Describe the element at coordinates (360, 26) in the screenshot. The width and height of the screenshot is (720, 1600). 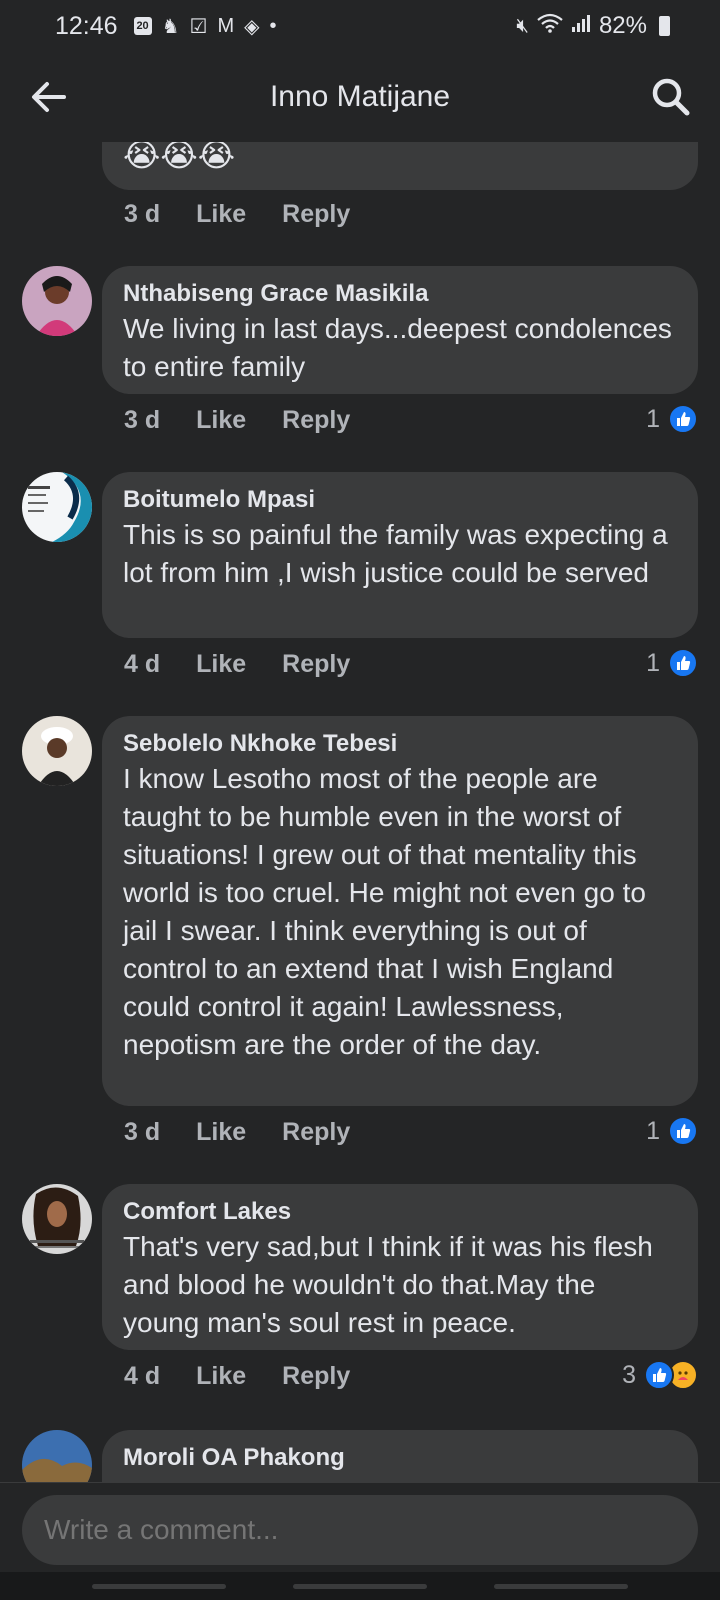
I see `status-bar: 12:46 20 ♞ ☑ M ◈ • 🔇︎ 82%` at that location.